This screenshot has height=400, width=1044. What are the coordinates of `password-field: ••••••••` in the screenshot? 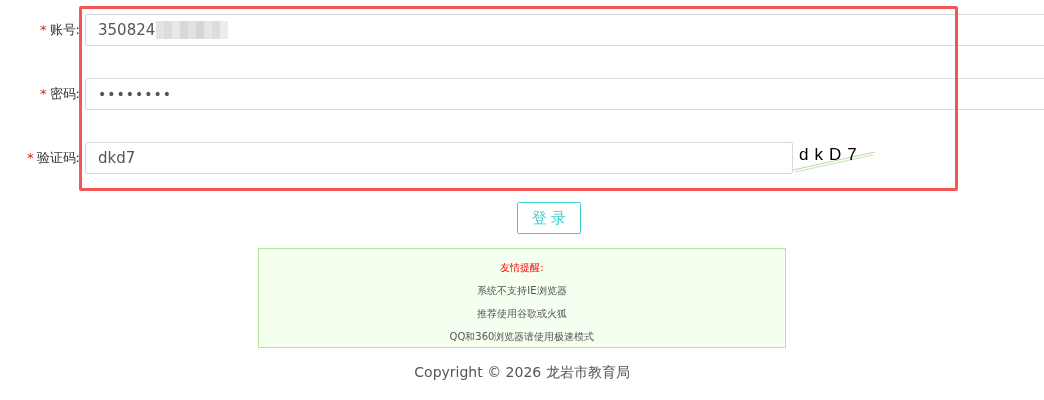 It's located at (564, 94).